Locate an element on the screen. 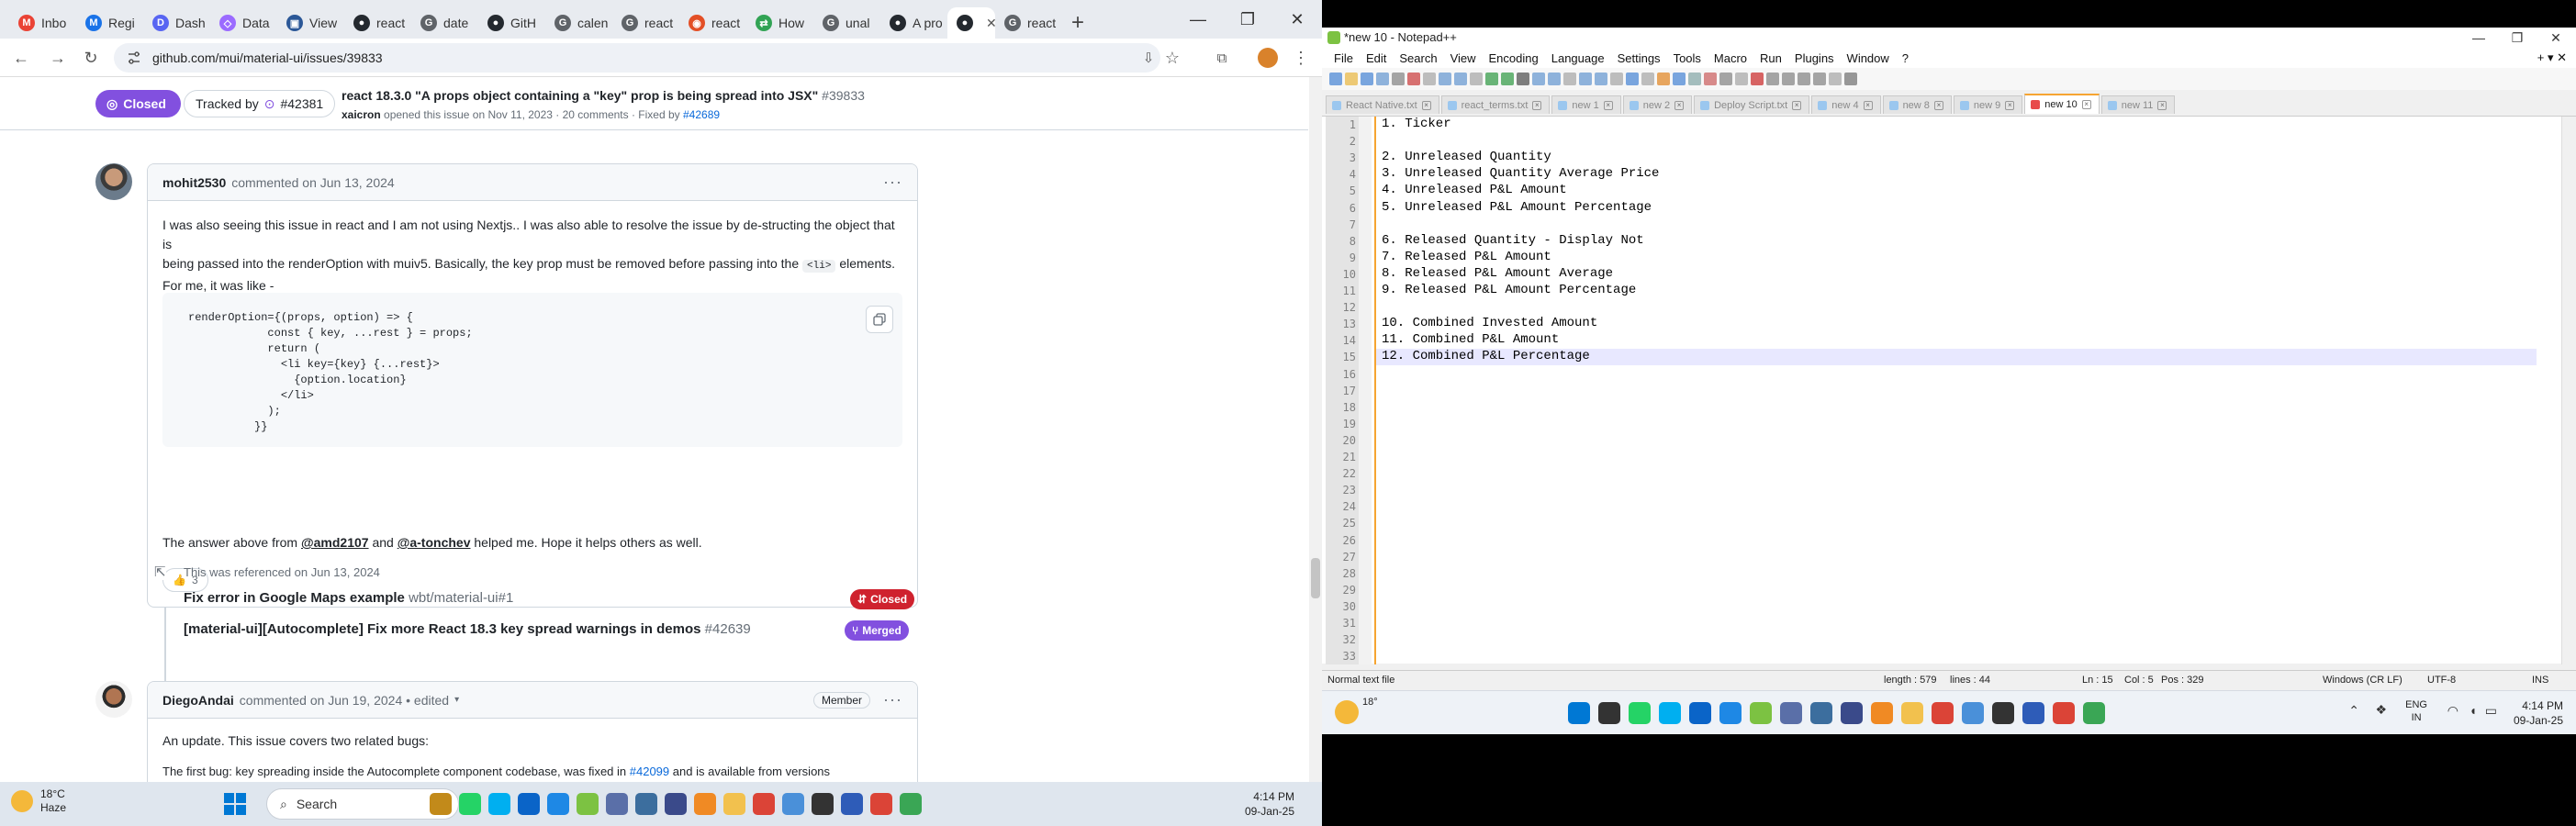 The image size is (2576, 826). menu-item: File is located at coordinates (1343, 58).